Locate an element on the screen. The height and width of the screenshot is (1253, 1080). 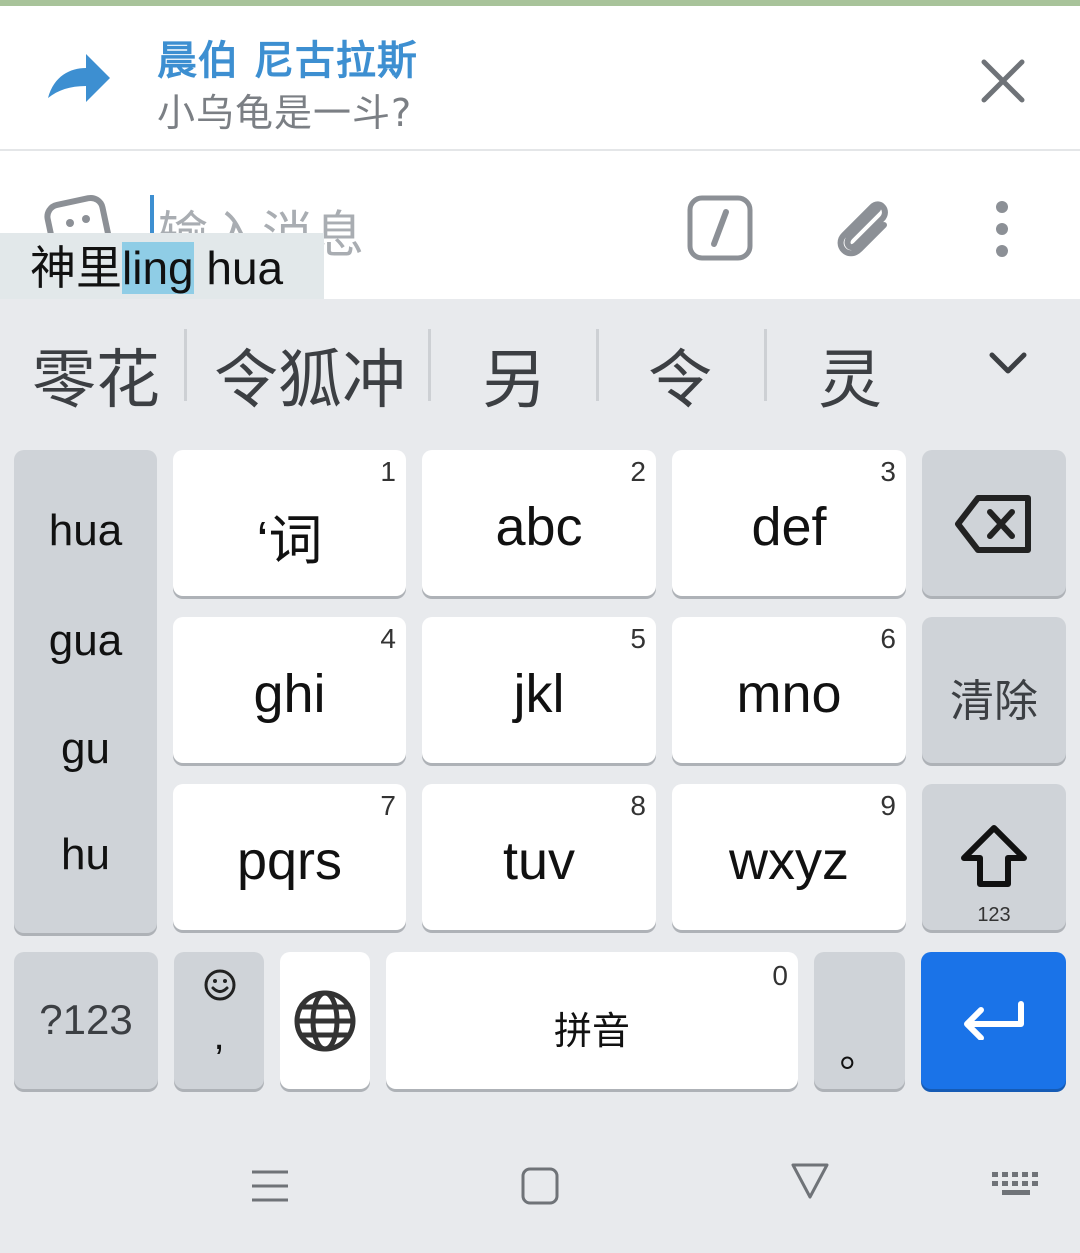
key-label: jkl is located at coordinates (539, 694).